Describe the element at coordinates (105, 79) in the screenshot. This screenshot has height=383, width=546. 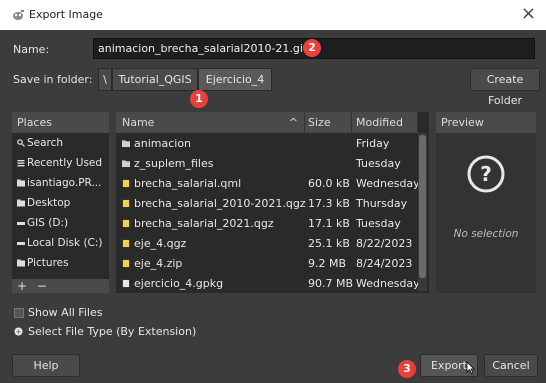
I see `path-root-button: \` at that location.